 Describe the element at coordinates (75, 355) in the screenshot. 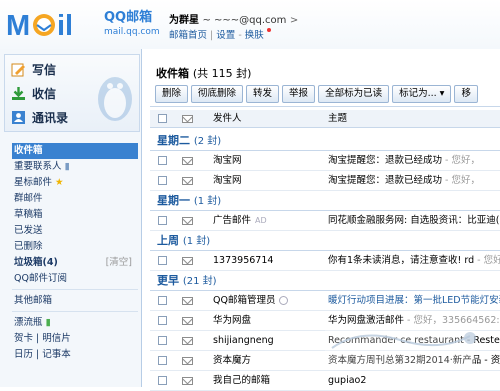

I see `sidebar-item-calendar: 日历 | 记事本` at that location.